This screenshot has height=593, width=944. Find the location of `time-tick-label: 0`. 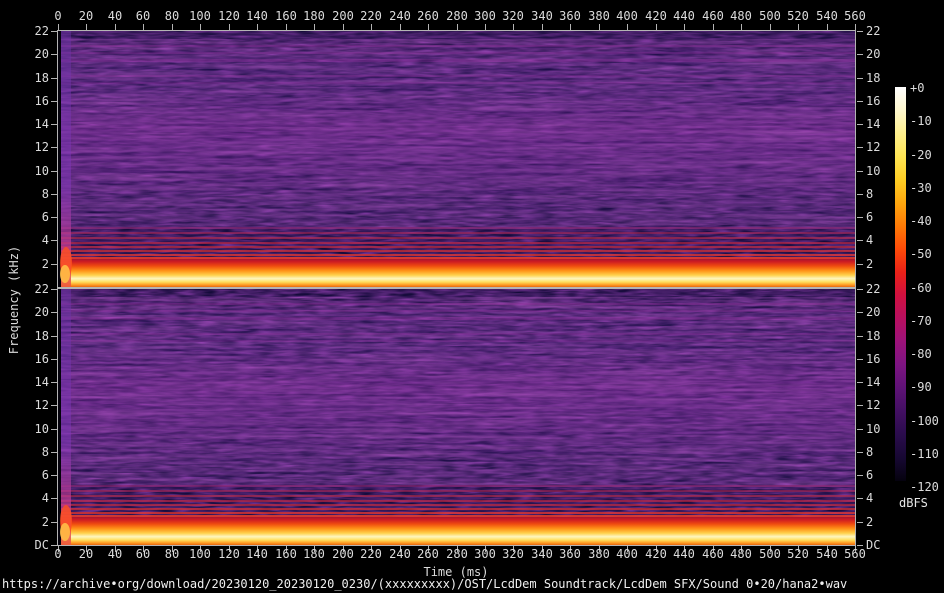

time-tick-label: 0 is located at coordinates (58, 16).